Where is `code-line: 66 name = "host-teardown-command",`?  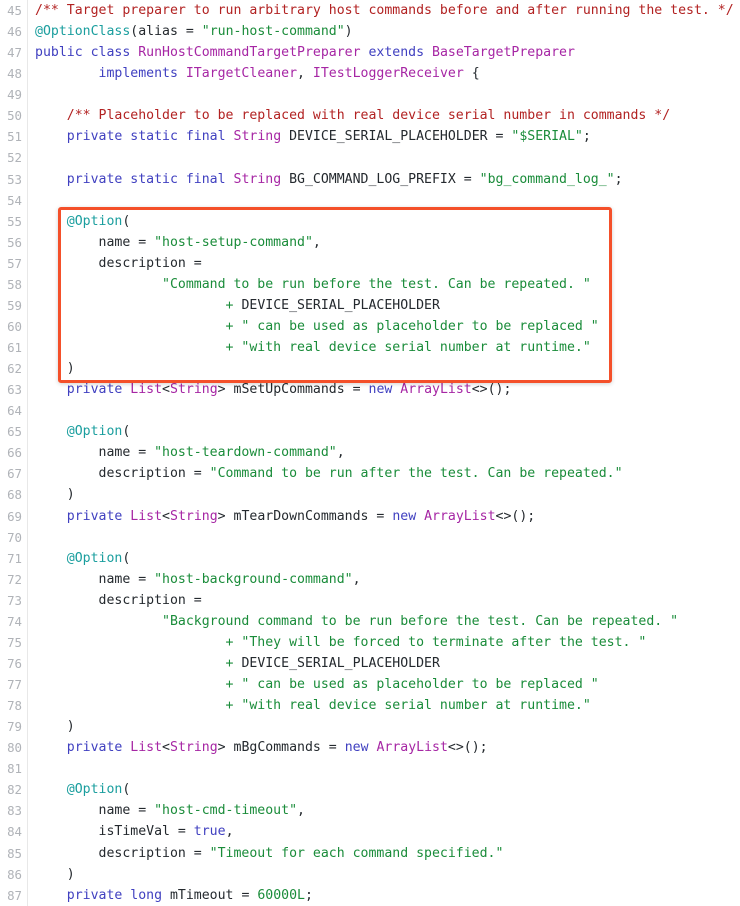
code-line: 66 name = "host-teardown-command", is located at coordinates (370, 452).